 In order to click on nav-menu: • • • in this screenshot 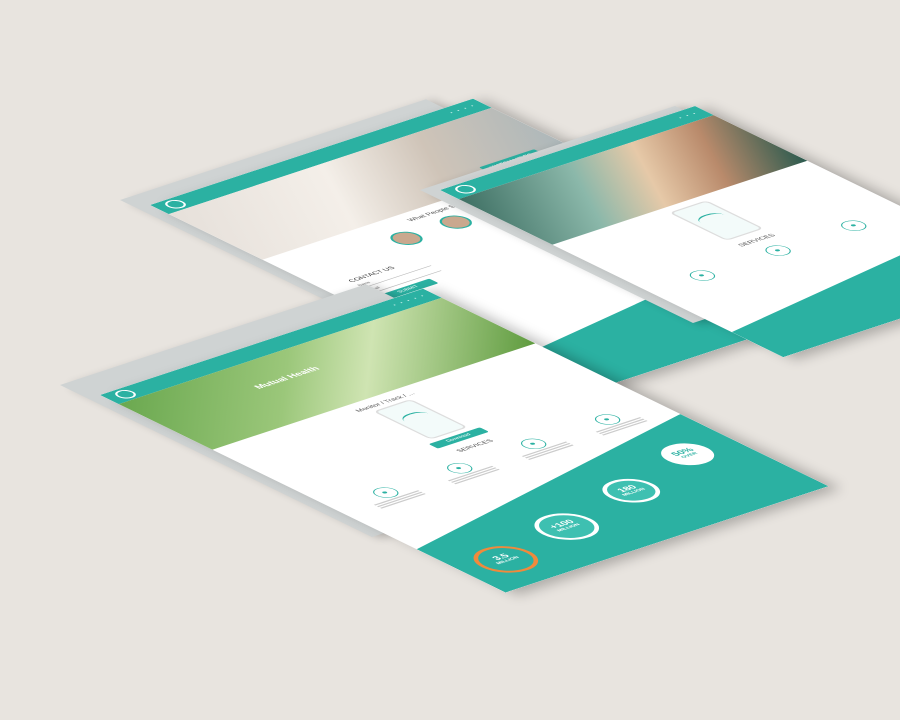, I will do `click(688, 116)`.